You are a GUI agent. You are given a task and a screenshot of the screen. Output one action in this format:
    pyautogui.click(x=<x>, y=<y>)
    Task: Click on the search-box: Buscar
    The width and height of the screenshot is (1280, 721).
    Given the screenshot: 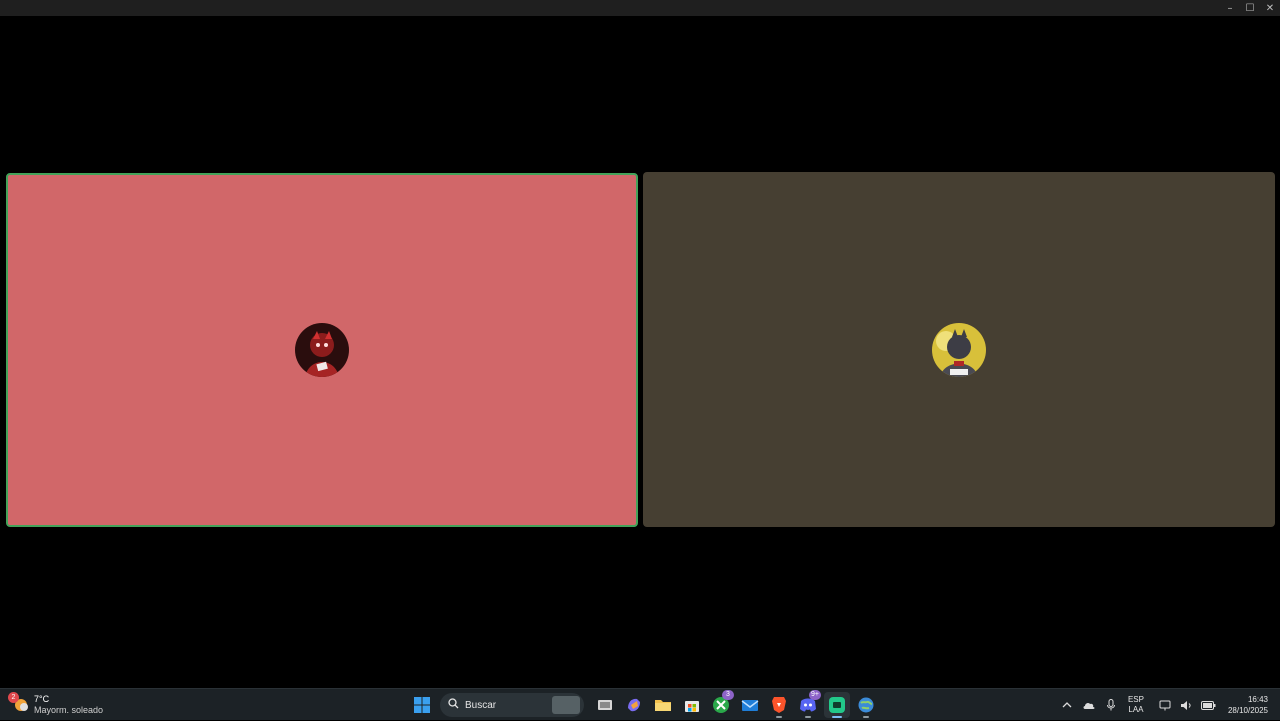 What is the action you would take?
    pyautogui.click(x=512, y=705)
    